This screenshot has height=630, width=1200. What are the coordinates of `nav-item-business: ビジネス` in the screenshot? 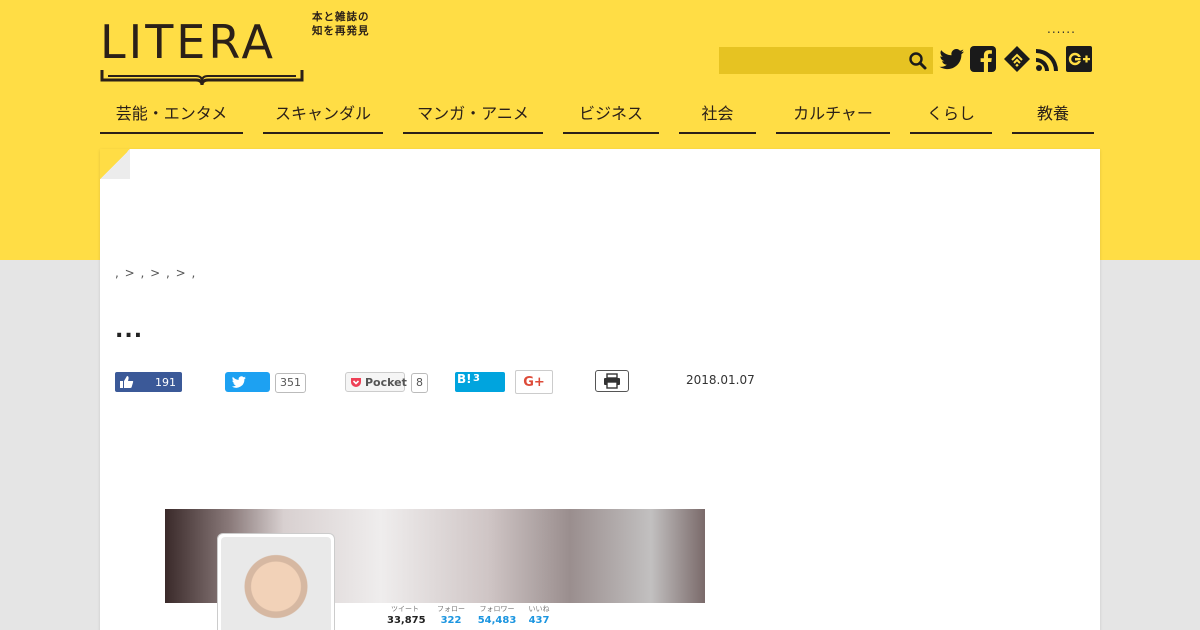 It's located at (611, 117).